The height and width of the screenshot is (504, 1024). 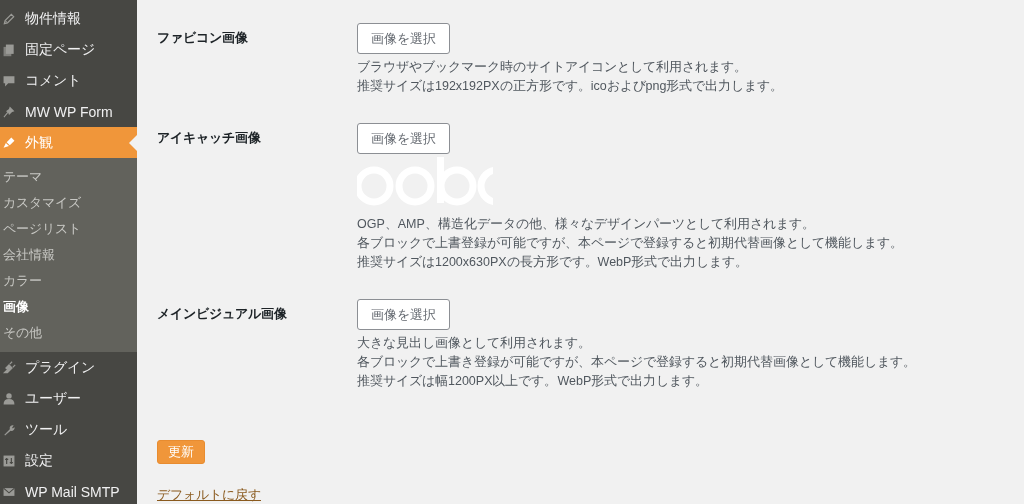 What do you see at coordinates (209, 138) in the screenshot?
I see `setting-label: アイキャッチ画像` at bounding box center [209, 138].